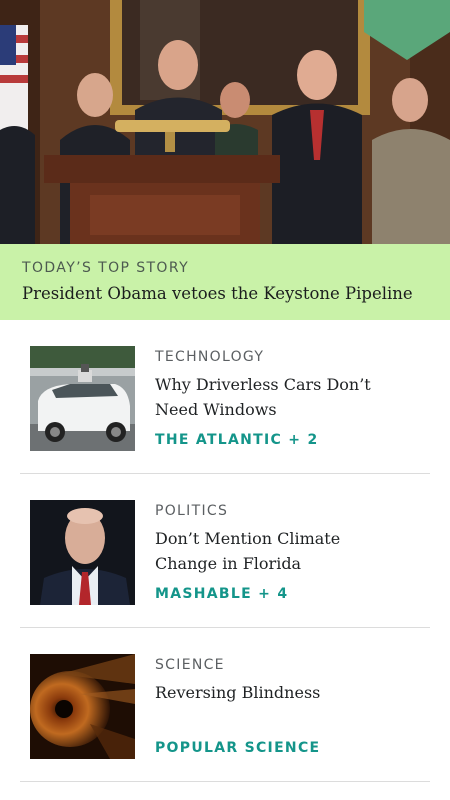 The image size is (450, 800). I want to click on article-category: TECHNOLOGY, so click(210, 357).